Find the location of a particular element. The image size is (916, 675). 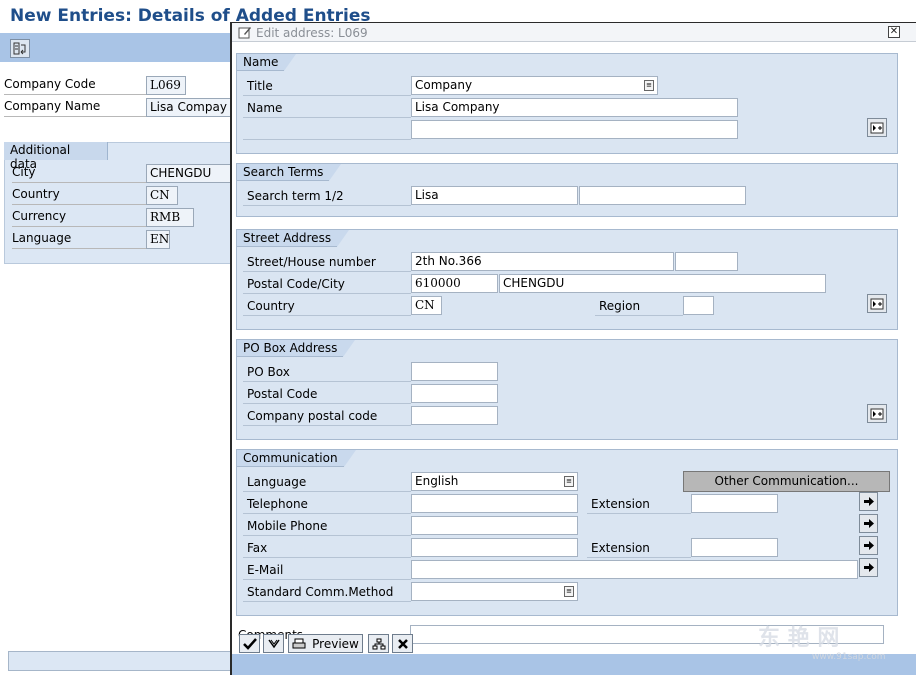

dialog-title: Edit address: L069 is located at coordinates (312, 33).